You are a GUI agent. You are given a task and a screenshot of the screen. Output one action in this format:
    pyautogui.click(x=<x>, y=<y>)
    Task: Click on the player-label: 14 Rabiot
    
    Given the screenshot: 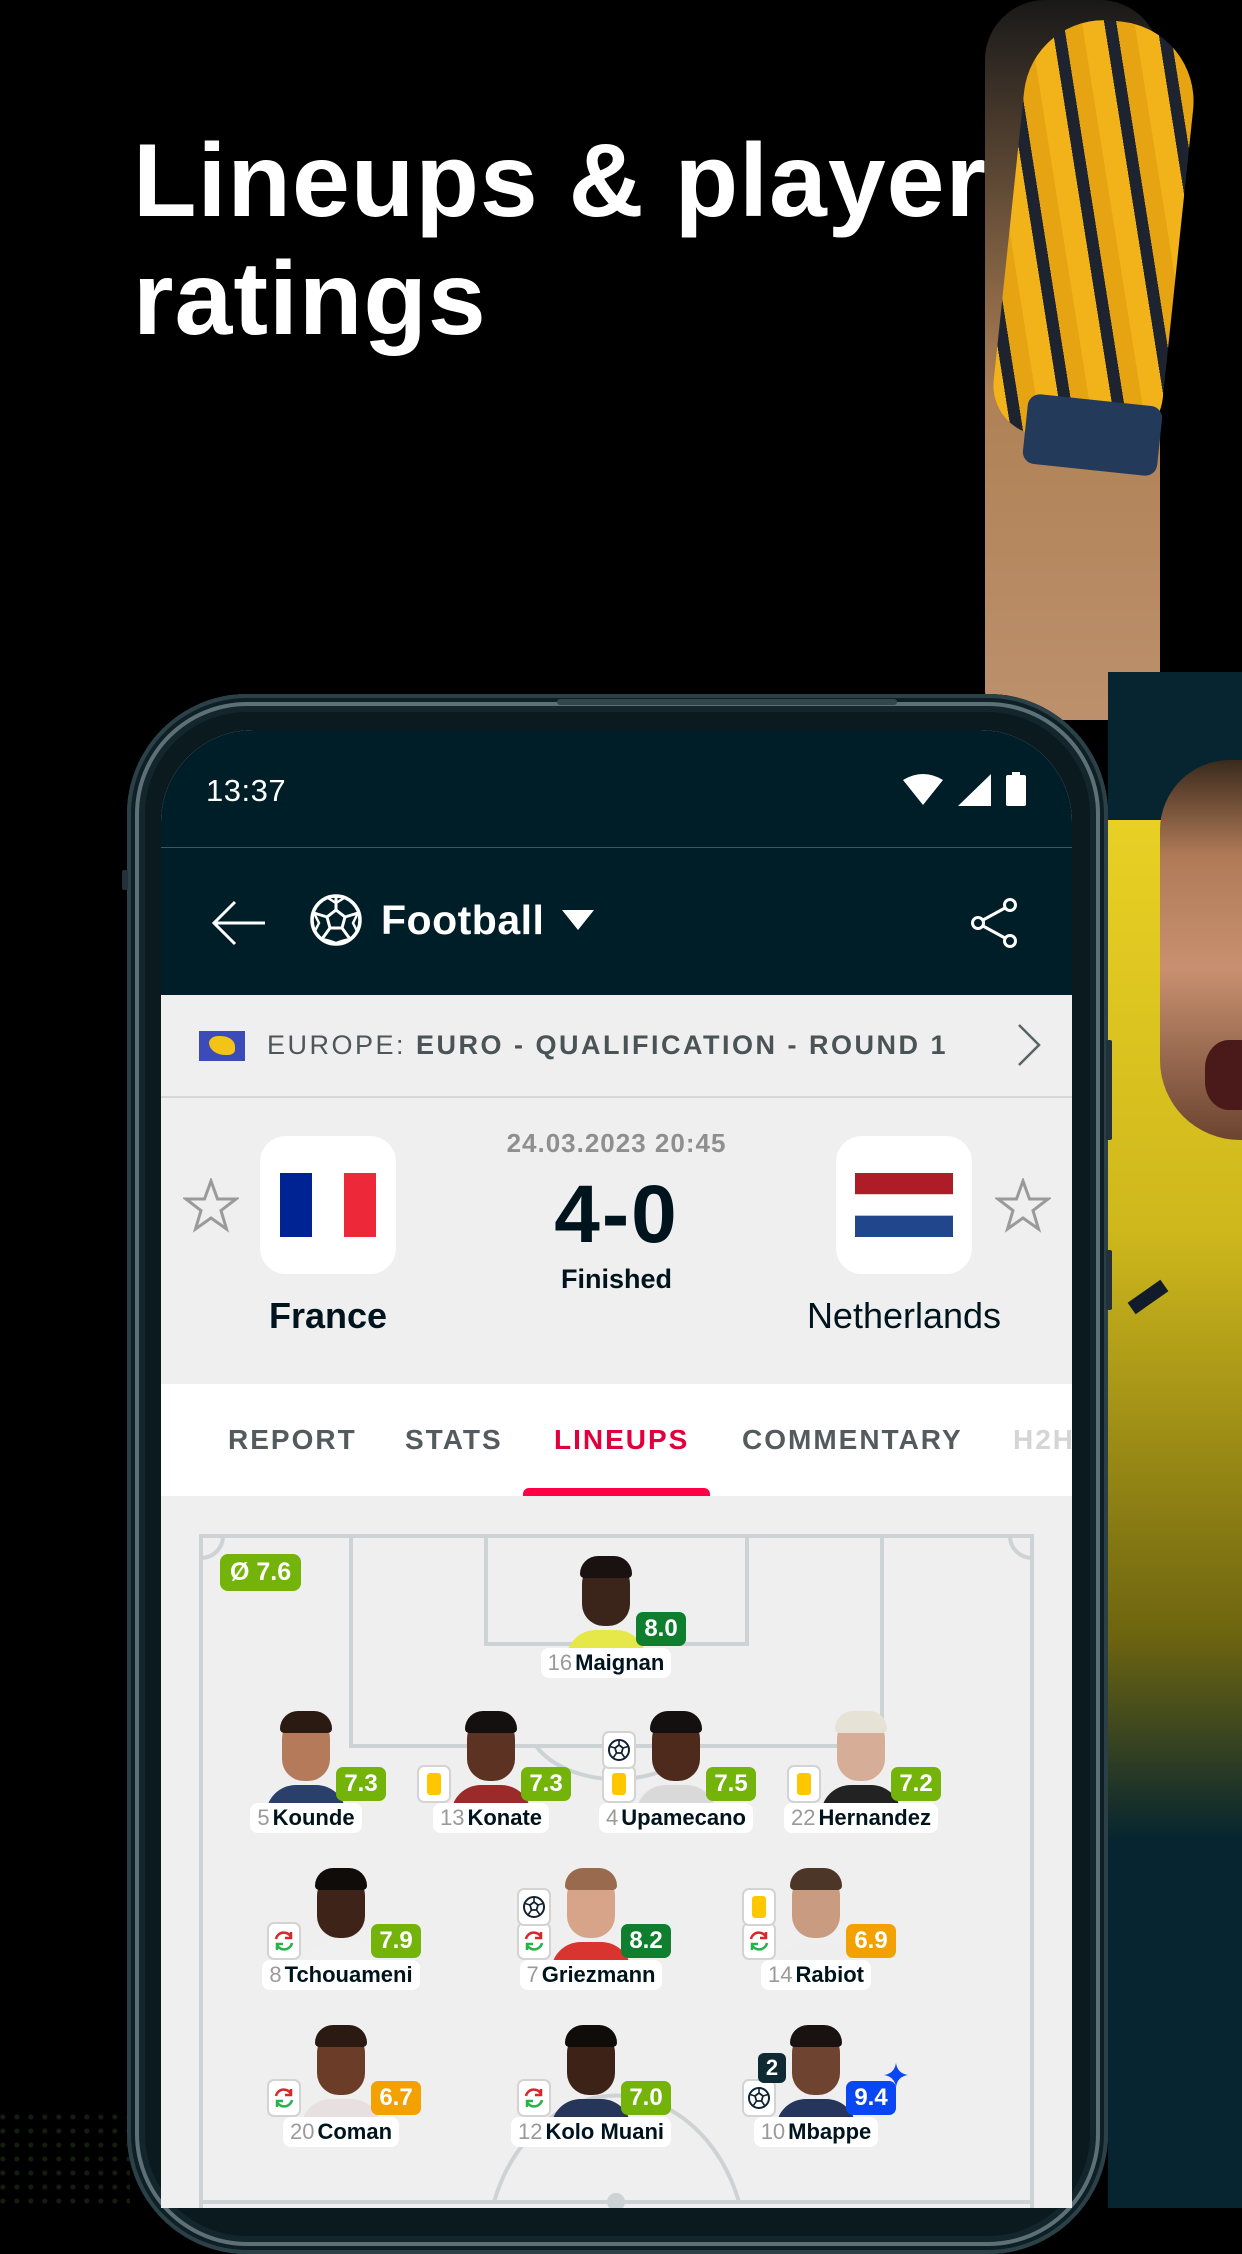 What is the action you would take?
    pyautogui.click(x=816, y=1975)
    